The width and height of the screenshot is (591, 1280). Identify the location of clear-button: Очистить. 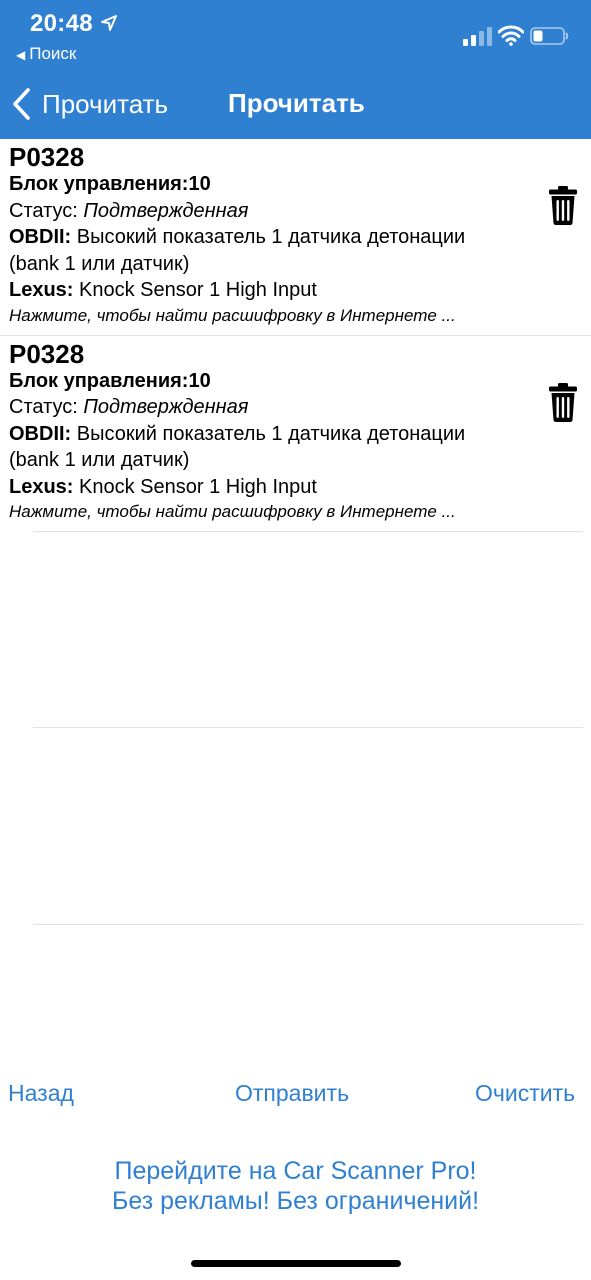
(525, 1093).